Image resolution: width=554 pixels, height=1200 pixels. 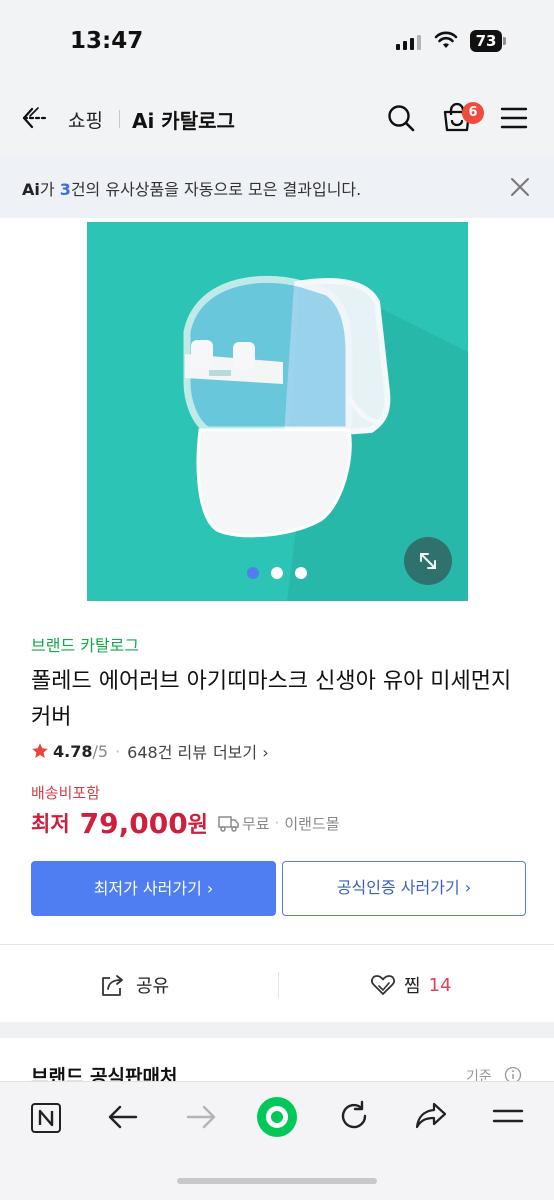 I want to click on review-count: 648건 리뷰, so click(x=167, y=751).